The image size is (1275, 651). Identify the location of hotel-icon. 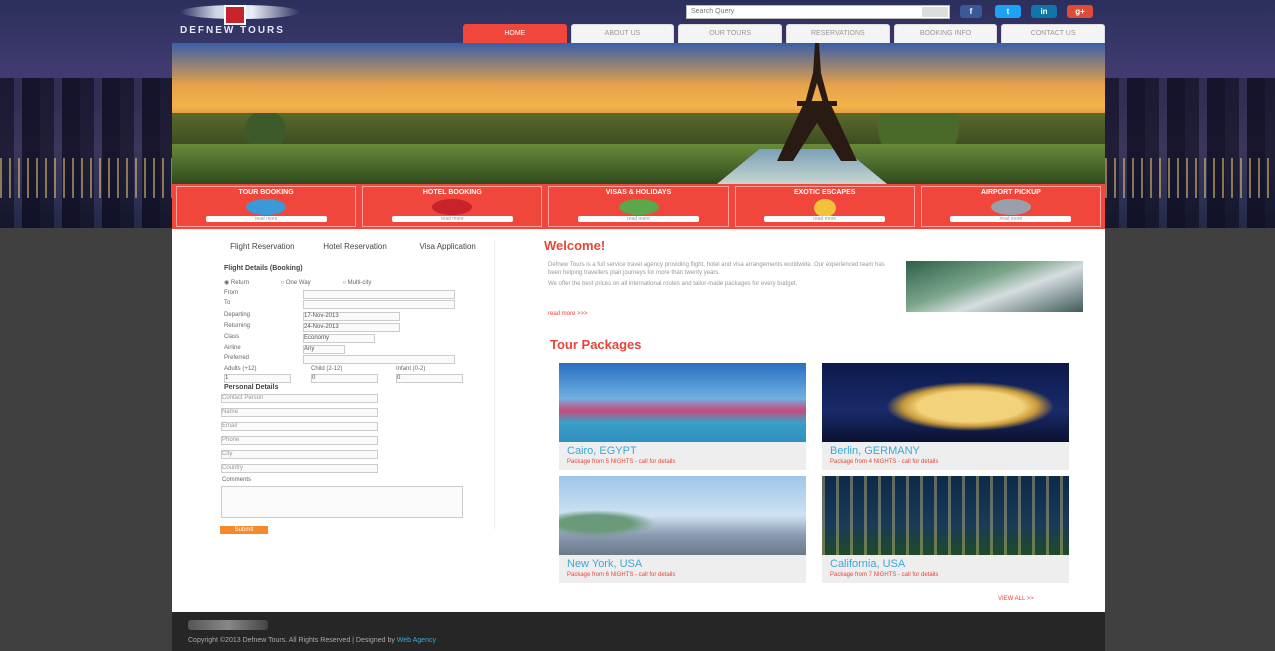
(452, 207).